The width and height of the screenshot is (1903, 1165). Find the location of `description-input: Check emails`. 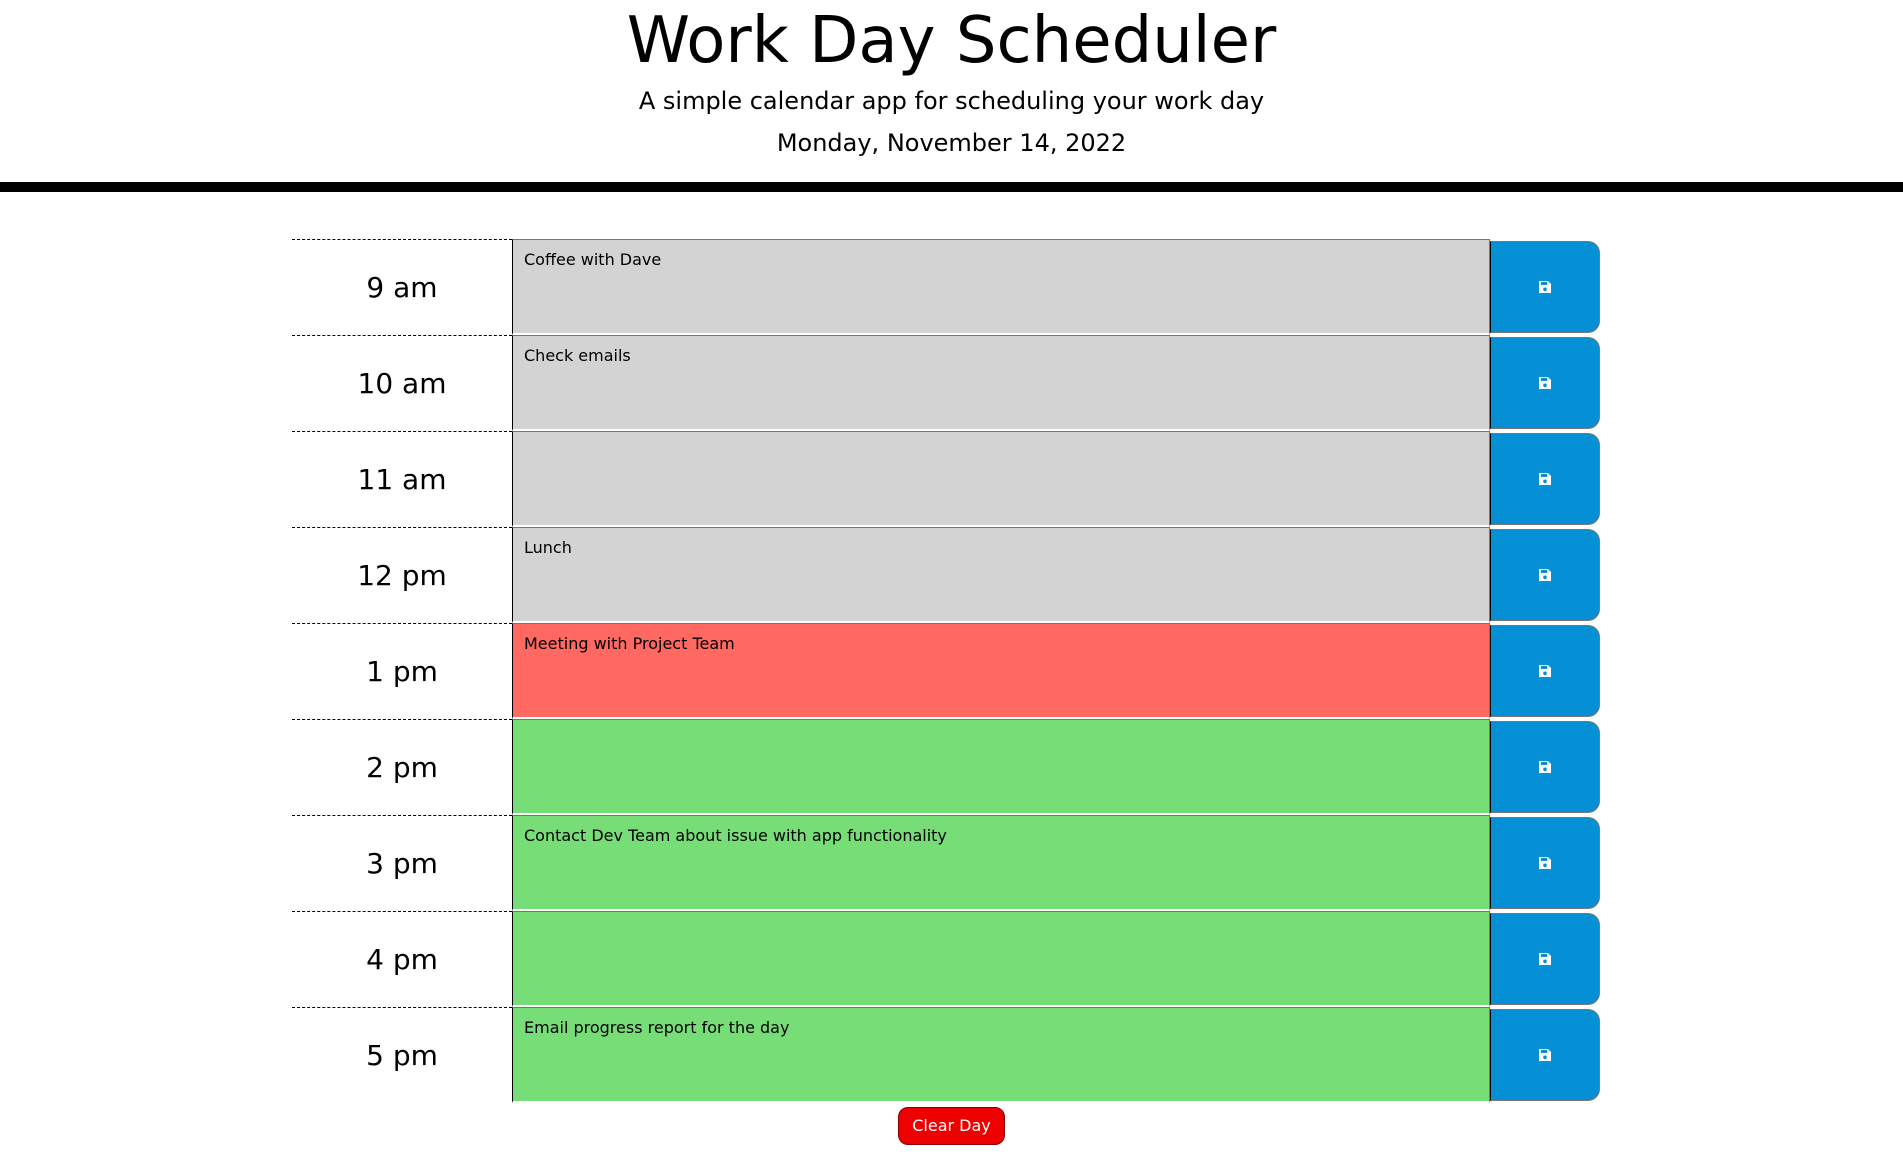

description-input: Check emails is located at coordinates (1001, 383).